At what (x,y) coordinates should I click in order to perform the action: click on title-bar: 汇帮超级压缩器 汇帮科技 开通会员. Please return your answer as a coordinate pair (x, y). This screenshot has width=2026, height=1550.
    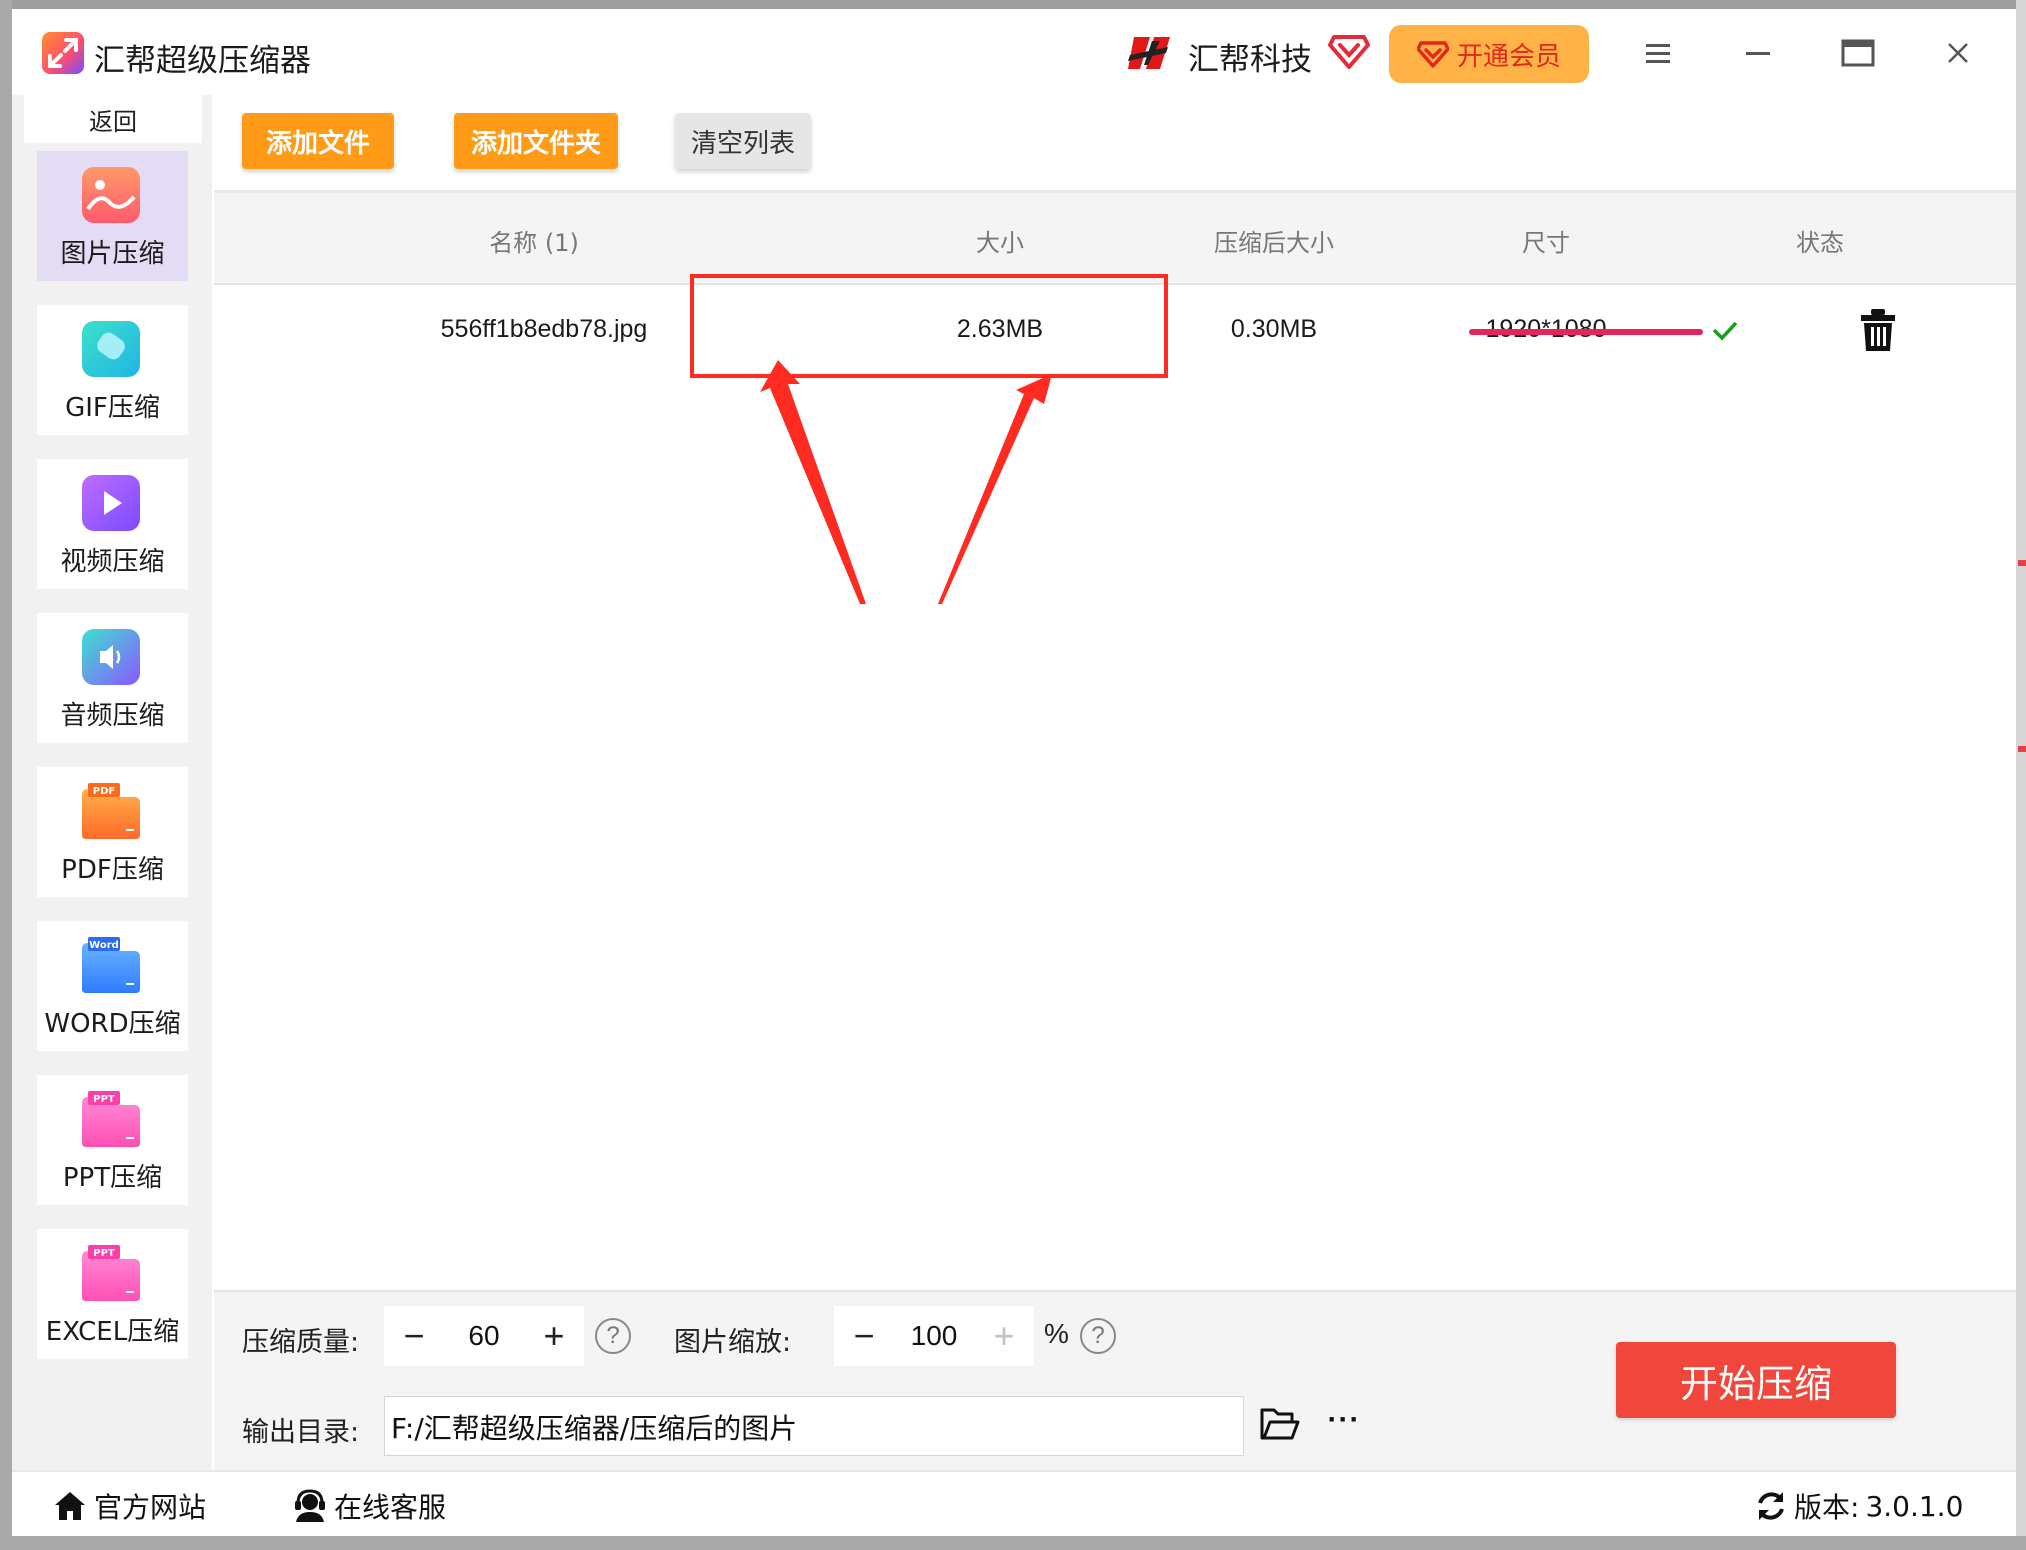
    Looking at the image, I should click on (1014, 52).